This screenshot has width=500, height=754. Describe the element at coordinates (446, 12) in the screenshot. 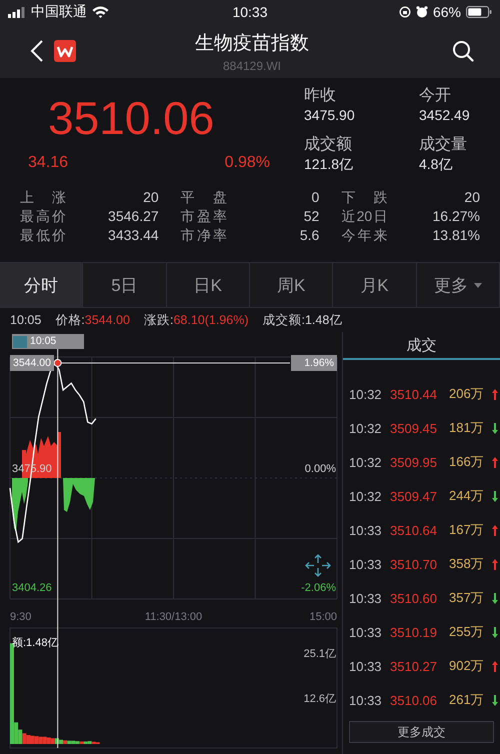

I see `battery-percent: 66%` at that location.